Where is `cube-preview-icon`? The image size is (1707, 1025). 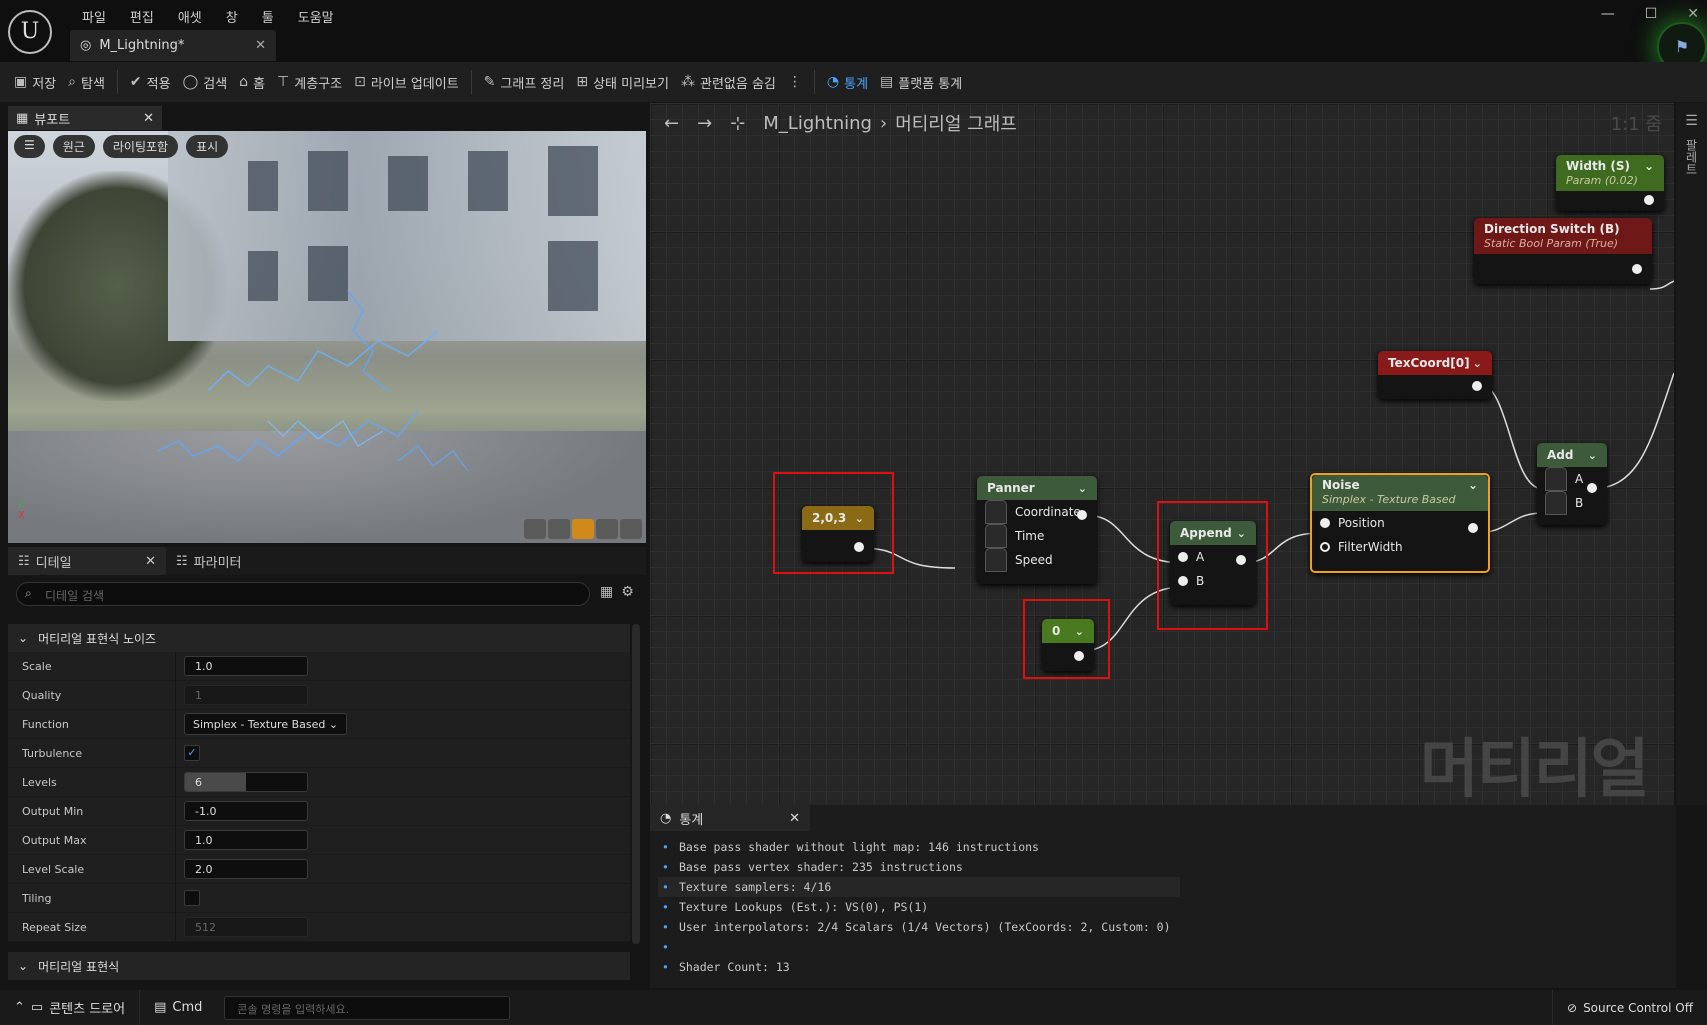 cube-preview-icon is located at coordinates (607, 529).